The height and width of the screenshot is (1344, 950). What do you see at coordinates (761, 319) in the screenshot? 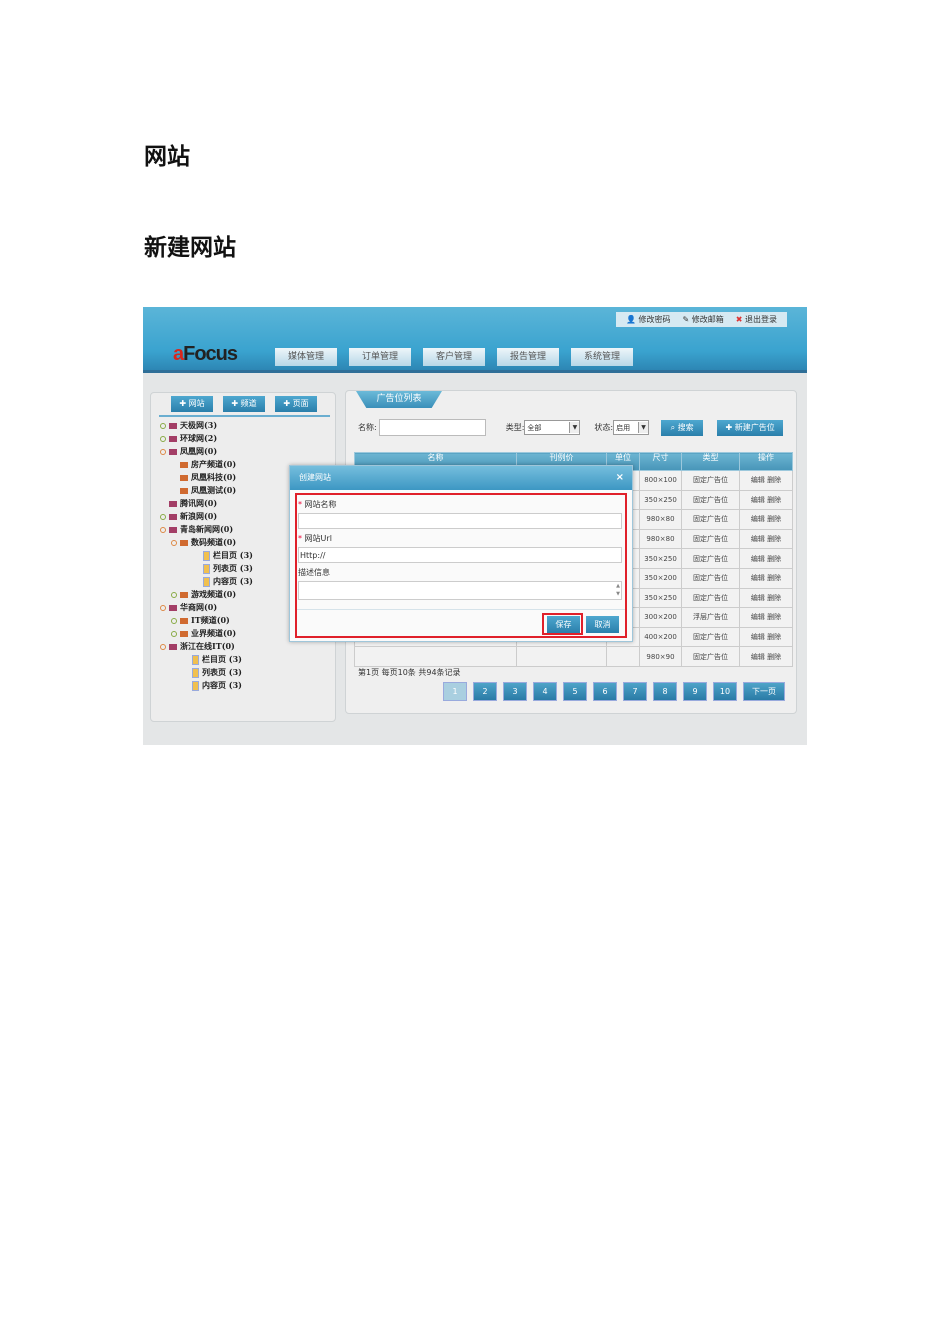
I see `link-label: 退出登录` at bounding box center [761, 319].